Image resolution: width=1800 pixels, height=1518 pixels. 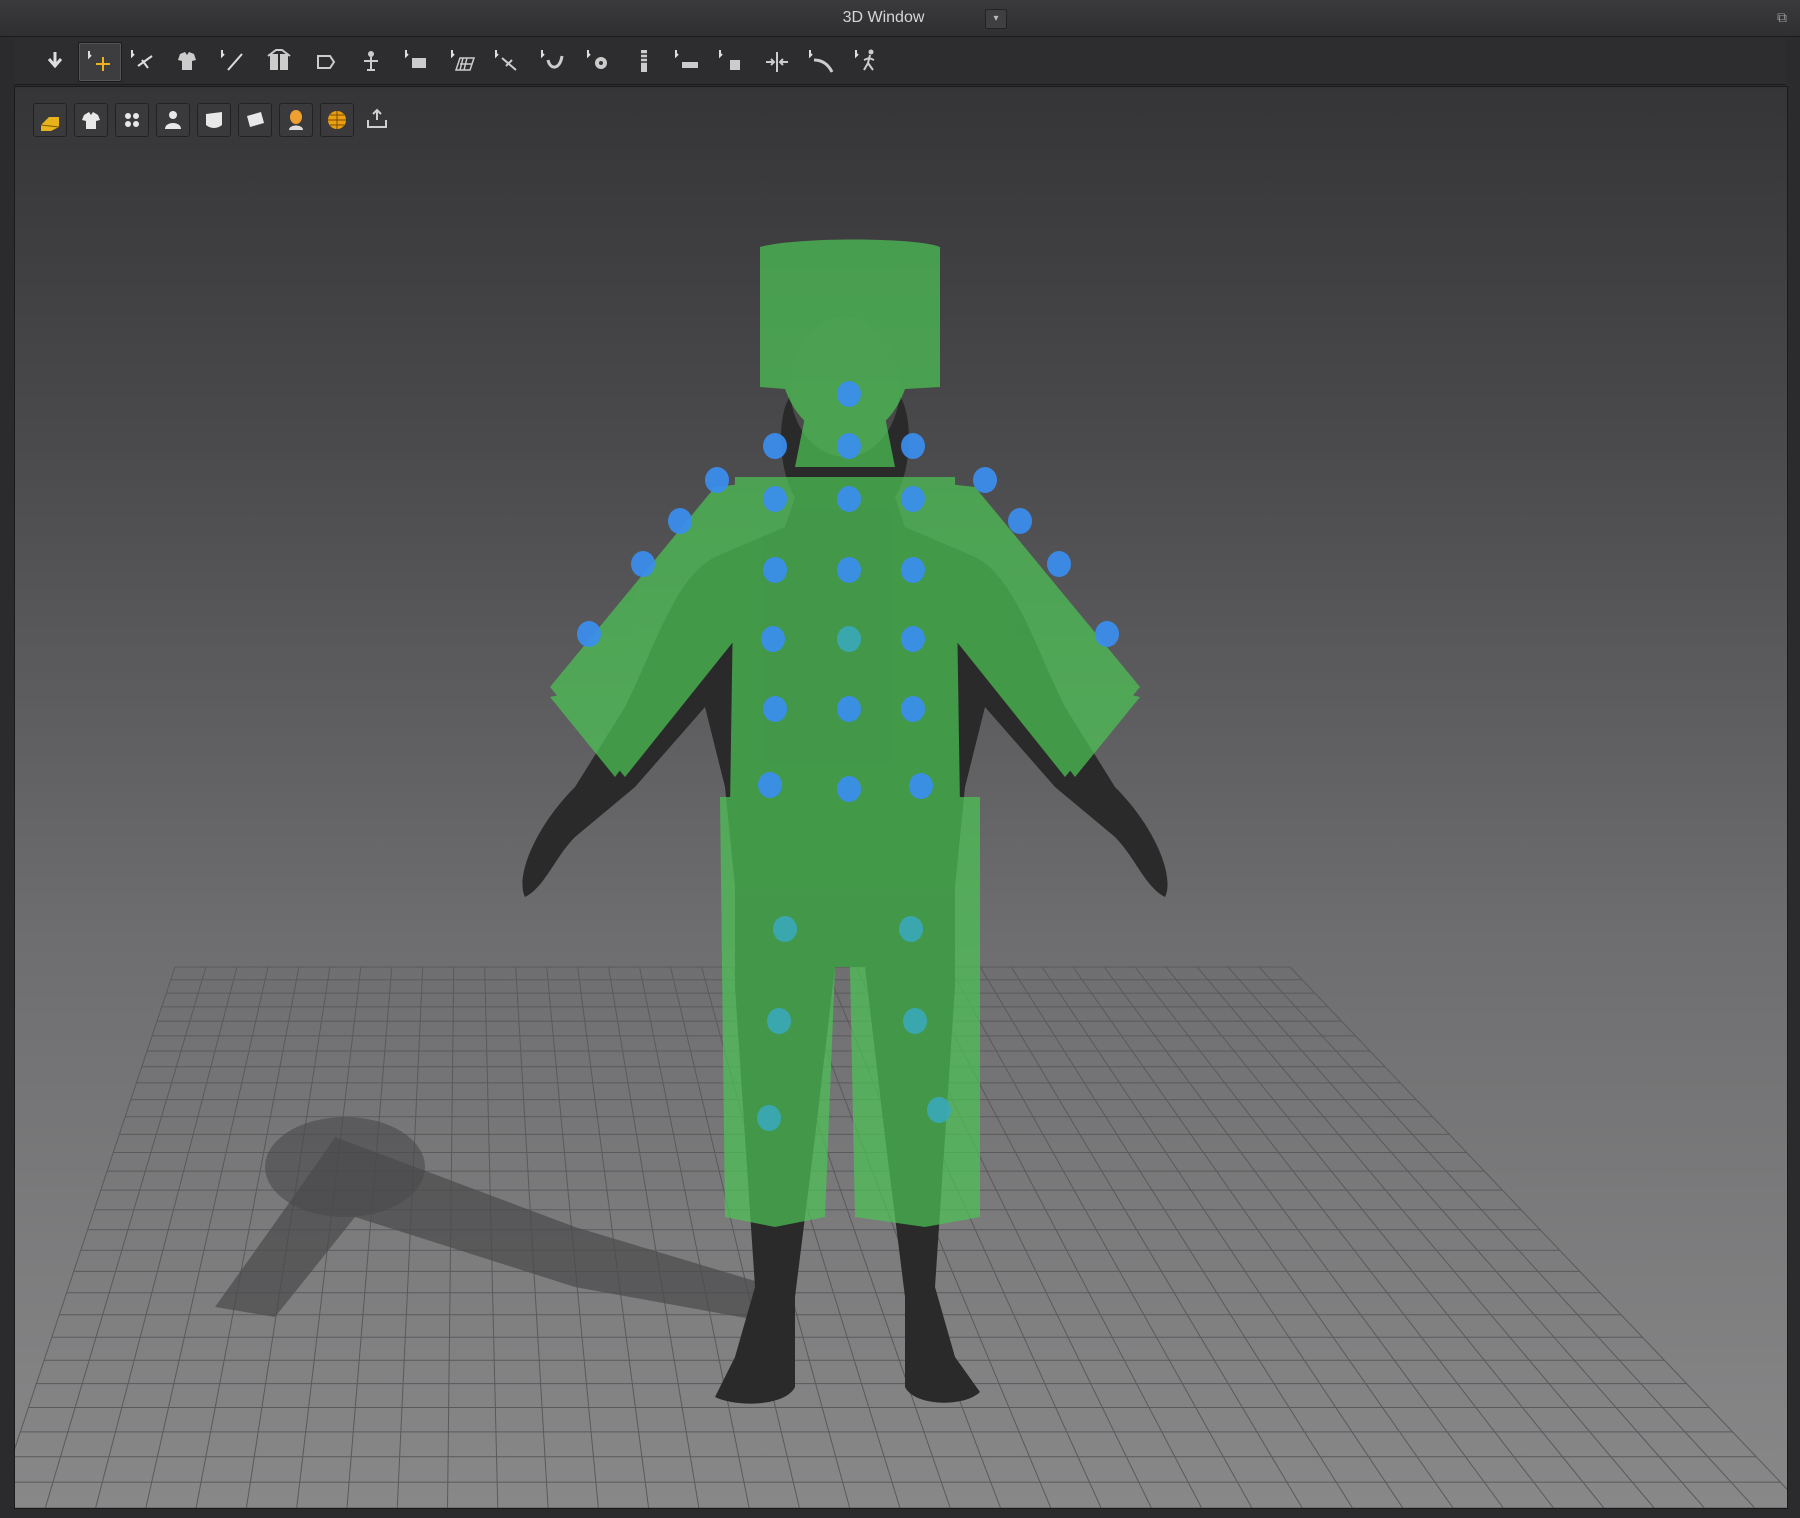 I want to click on transform-pattern-icon, so click(x=415, y=59).